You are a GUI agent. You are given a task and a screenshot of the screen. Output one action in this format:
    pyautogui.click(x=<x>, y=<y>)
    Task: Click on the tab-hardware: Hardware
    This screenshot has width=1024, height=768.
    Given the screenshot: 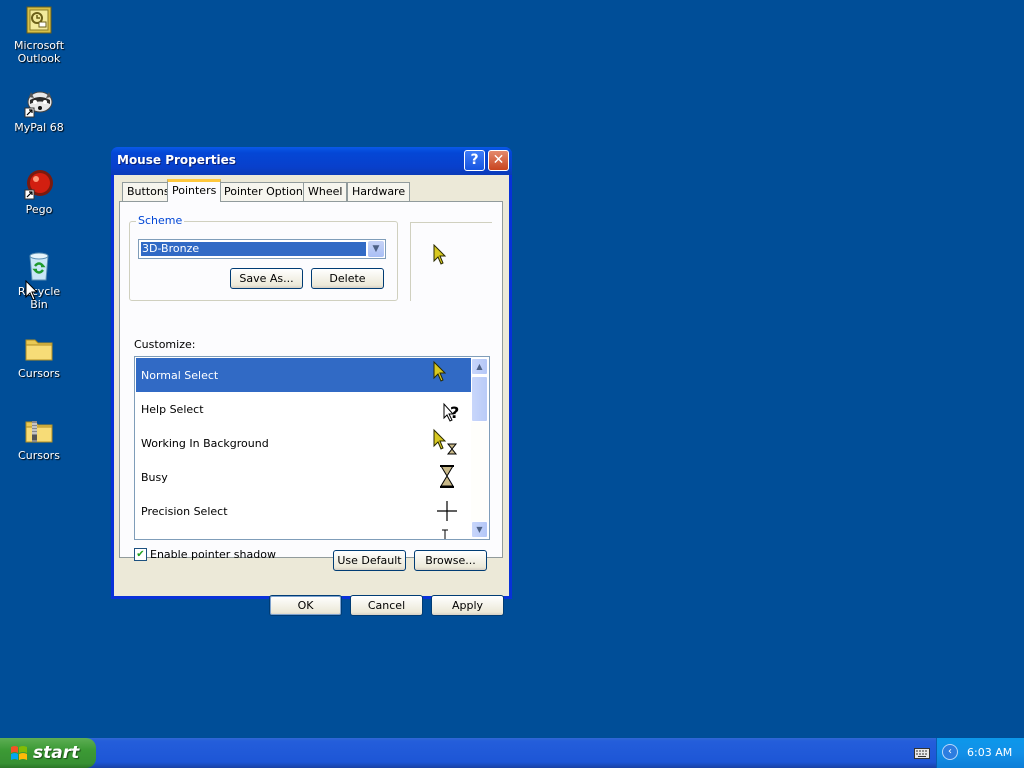 What is the action you would take?
    pyautogui.click(x=379, y=191)
    